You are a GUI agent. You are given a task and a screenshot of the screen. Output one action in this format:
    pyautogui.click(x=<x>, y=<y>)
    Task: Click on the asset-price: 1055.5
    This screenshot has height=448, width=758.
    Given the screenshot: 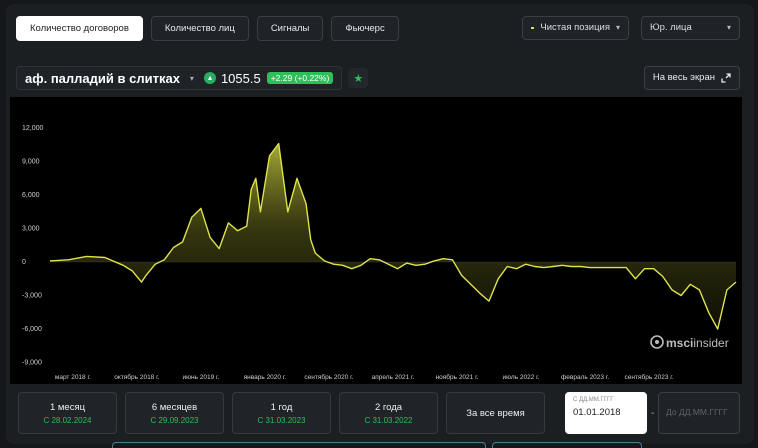 What is the action you would take?
    pyautogui.click(x=240, y=78)
    